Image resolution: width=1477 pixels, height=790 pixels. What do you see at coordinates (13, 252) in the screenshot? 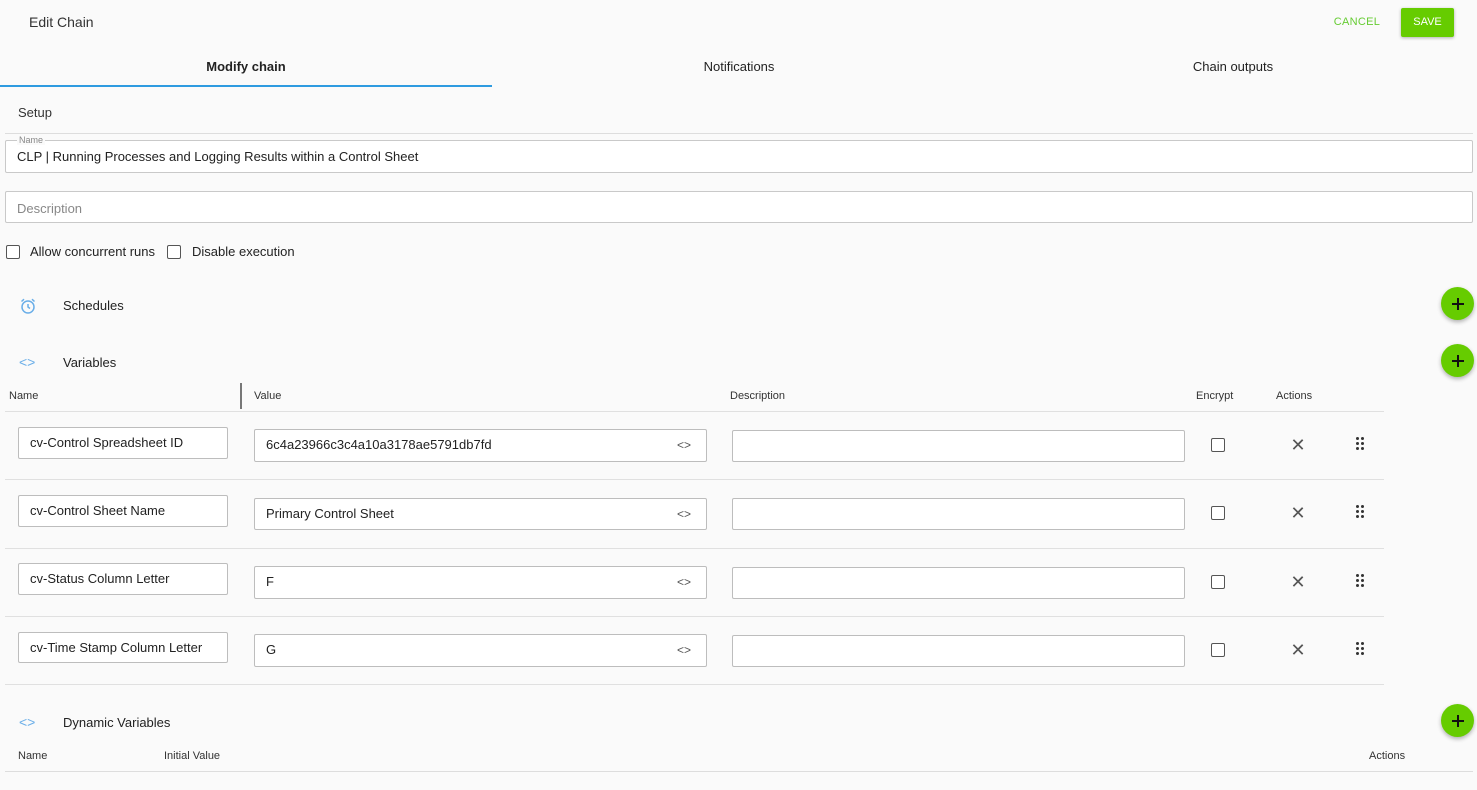
I see `allow-concurrent-checkbox` at bounding box center [13, 252].